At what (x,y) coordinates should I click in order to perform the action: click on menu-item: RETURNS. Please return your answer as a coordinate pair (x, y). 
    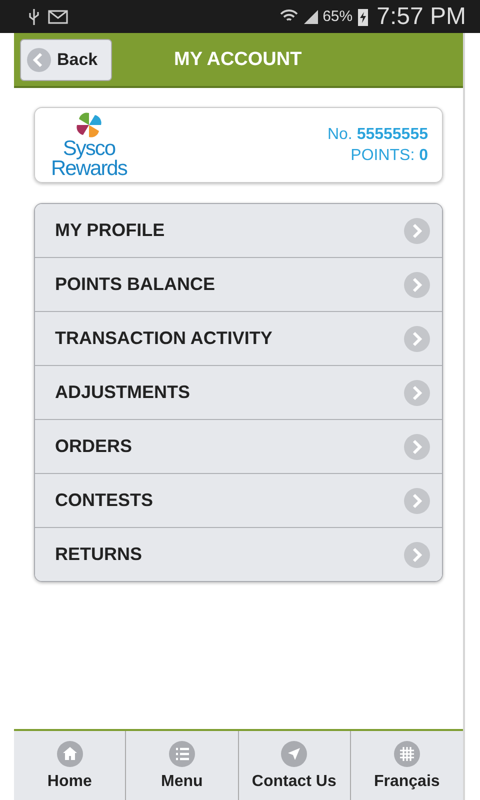
    Looking at the image, I should click on (238, 554).